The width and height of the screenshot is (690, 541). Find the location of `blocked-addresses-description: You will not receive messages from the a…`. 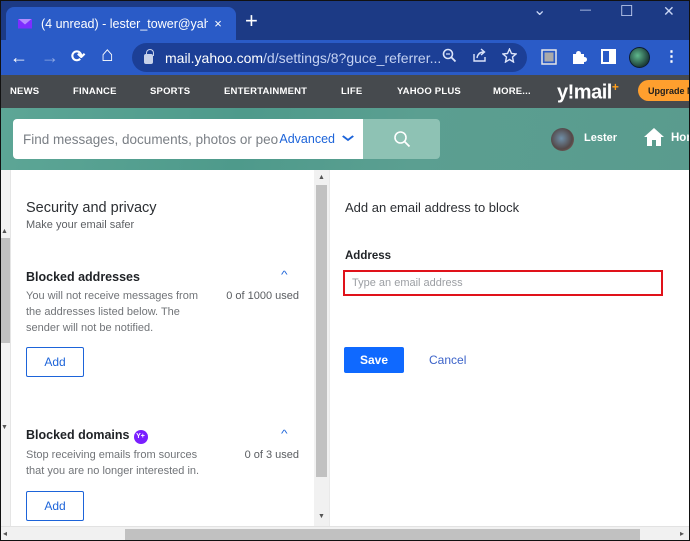

blocked-addresses-description: You will not receive messages from the a… is located at coordinates (112, 312).